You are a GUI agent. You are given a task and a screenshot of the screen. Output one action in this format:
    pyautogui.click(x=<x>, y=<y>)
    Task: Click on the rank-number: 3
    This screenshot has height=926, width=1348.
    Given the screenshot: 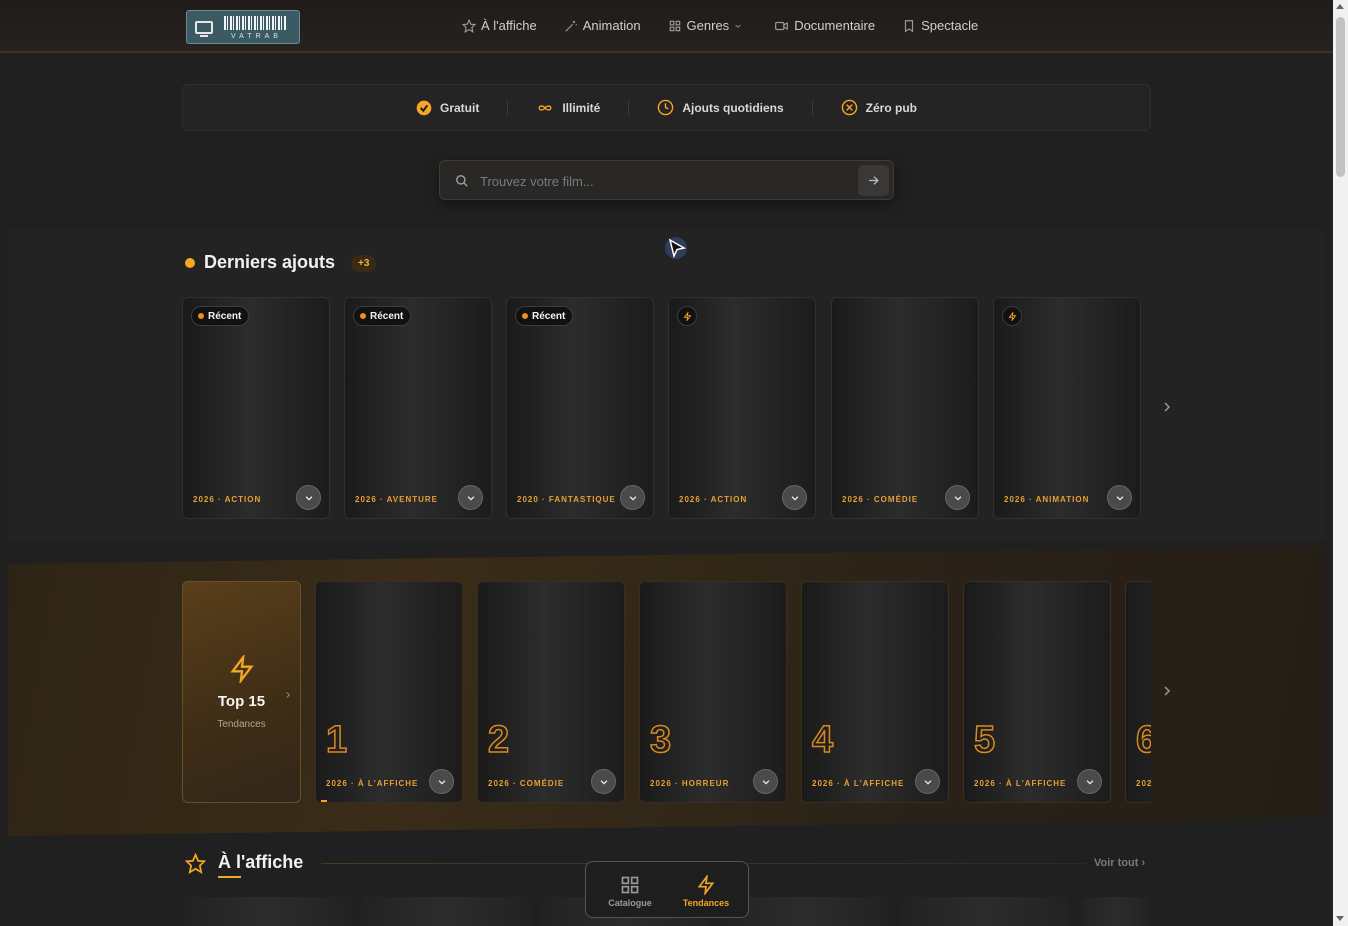 What is the action you would take?
    pyautogui.click(x=660, y=740)
    